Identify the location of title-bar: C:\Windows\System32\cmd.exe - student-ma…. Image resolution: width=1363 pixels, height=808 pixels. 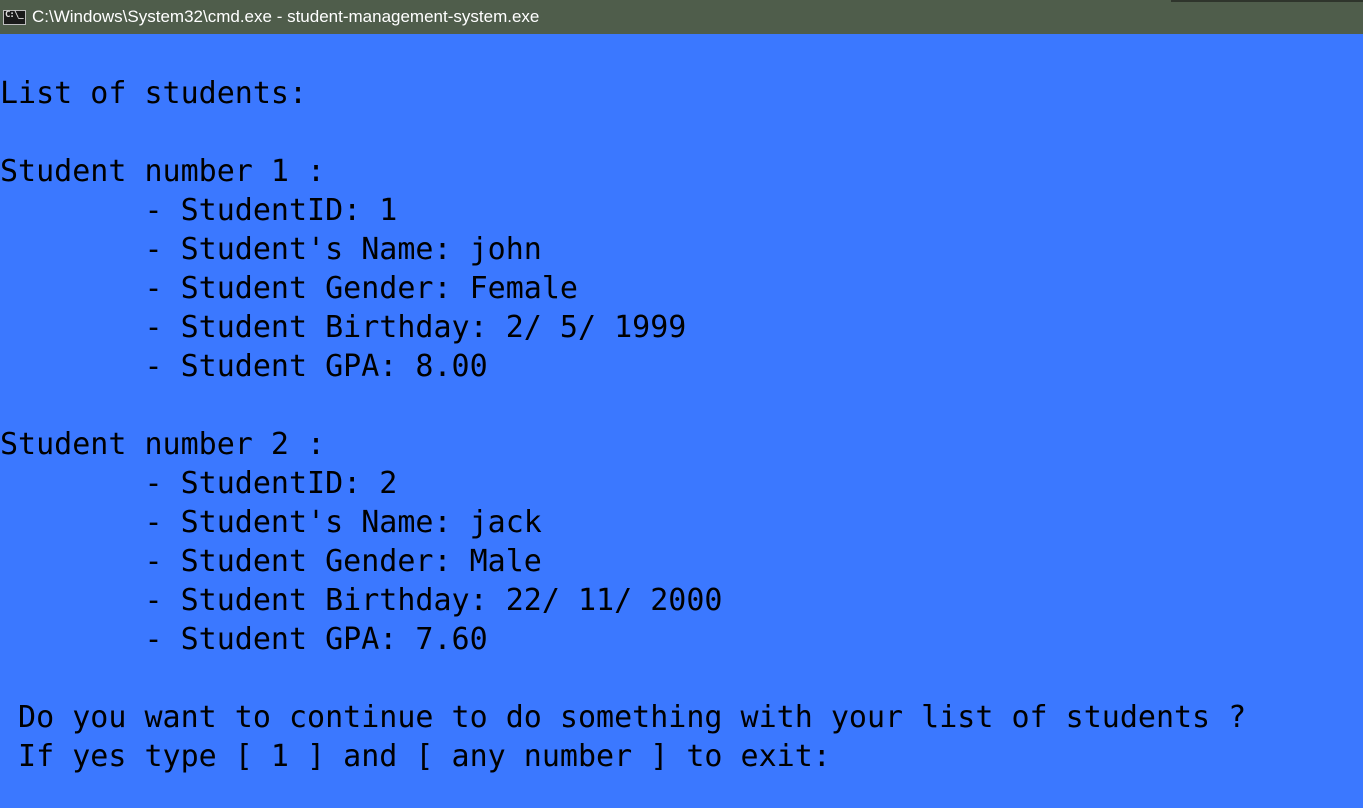
(681, 17).